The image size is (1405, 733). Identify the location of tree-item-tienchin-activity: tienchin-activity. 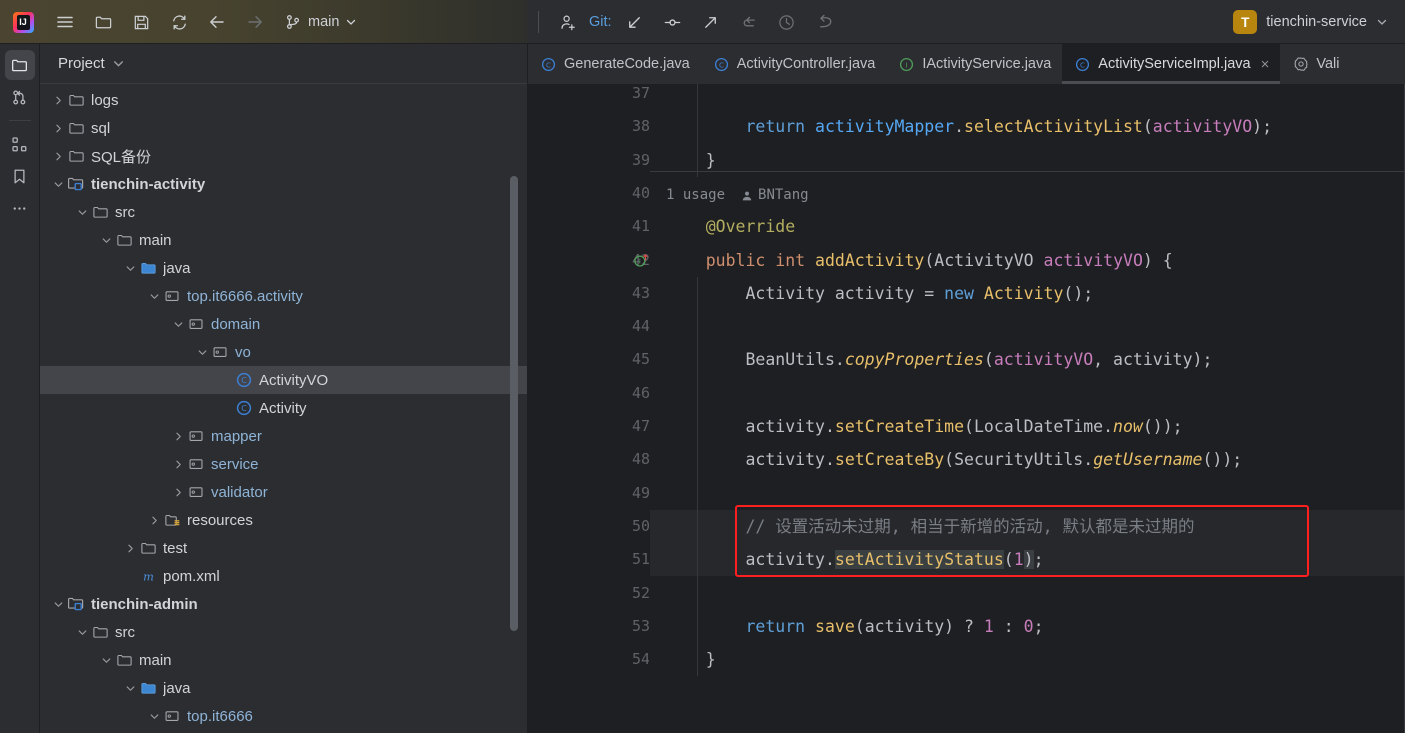
(283, 184).